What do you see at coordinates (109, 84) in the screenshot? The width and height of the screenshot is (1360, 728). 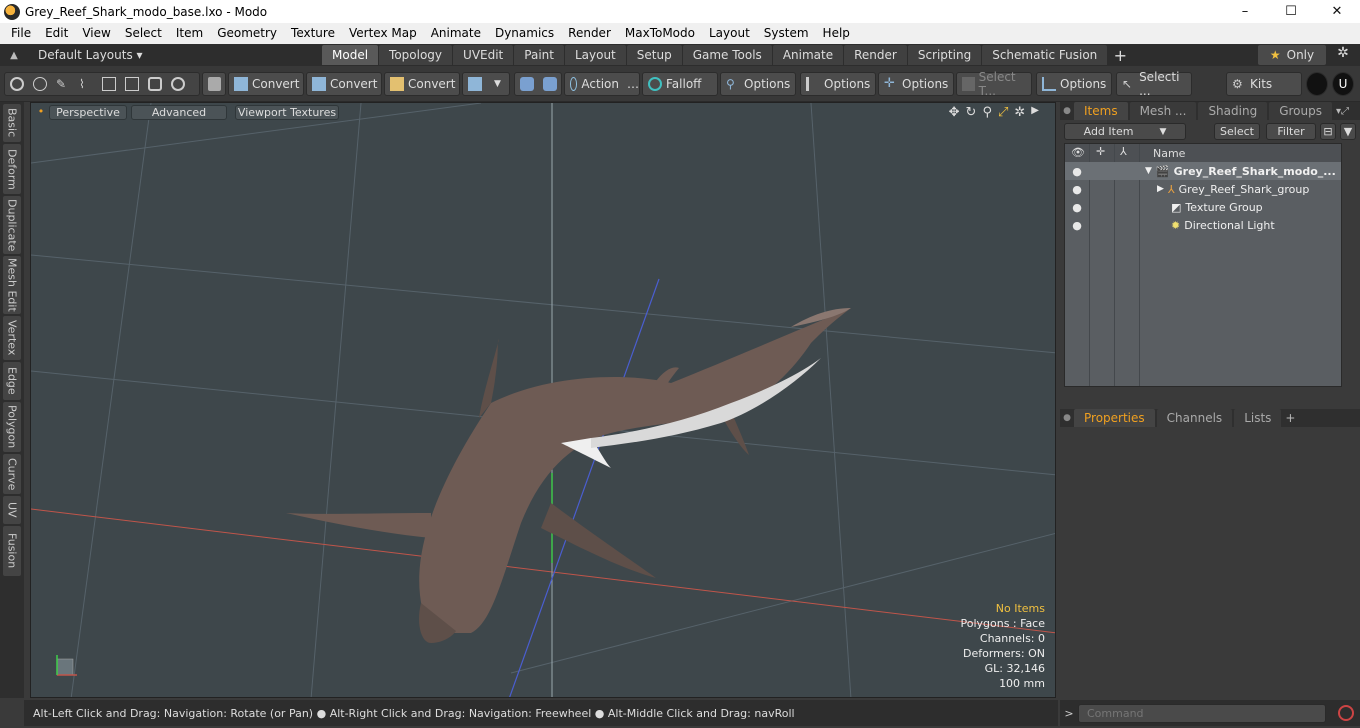 I see `edges-mode-icon` at bounding box center [109, 84].